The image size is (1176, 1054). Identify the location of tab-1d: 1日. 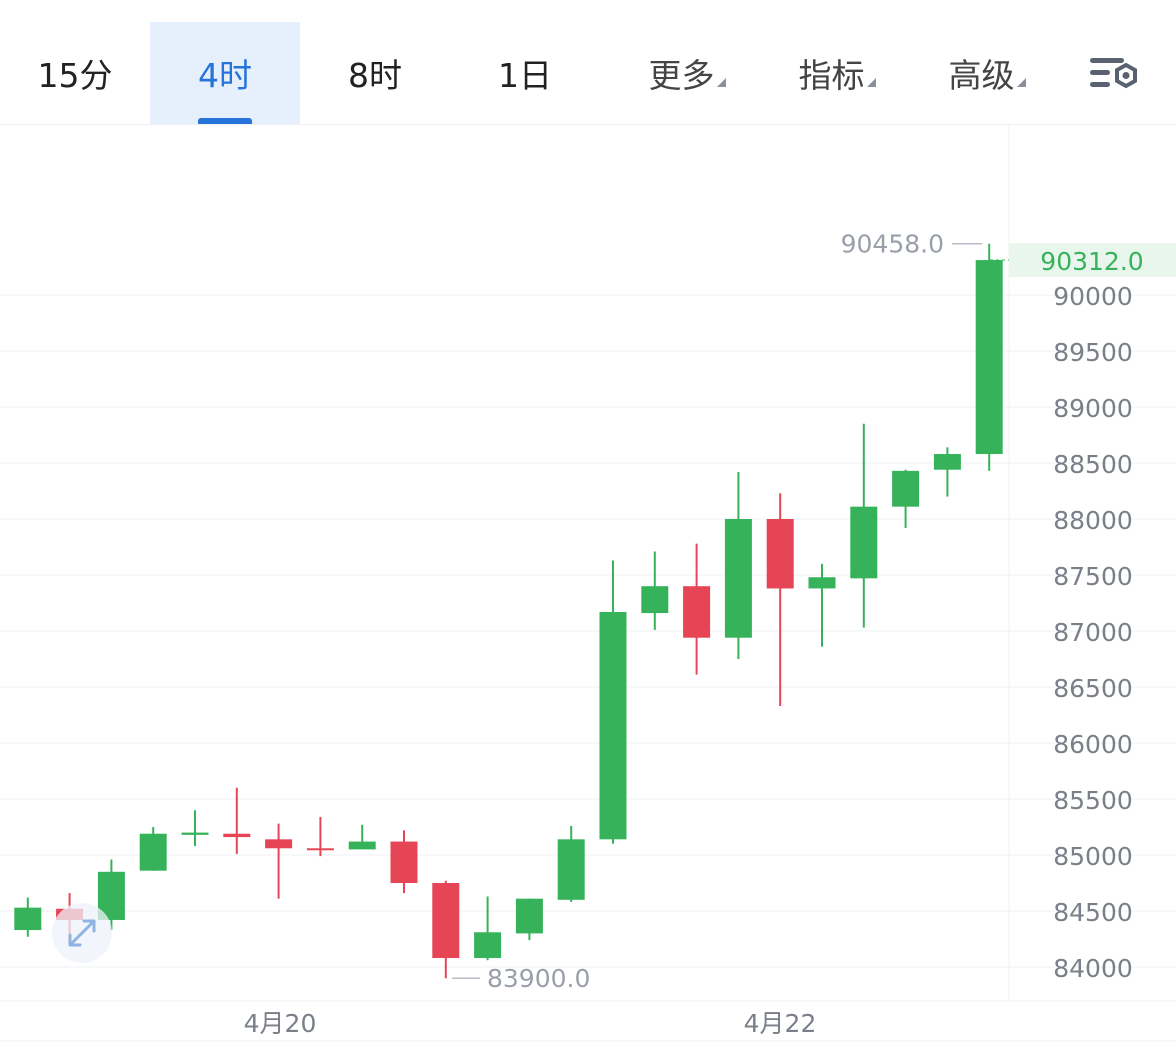
(525, 73).